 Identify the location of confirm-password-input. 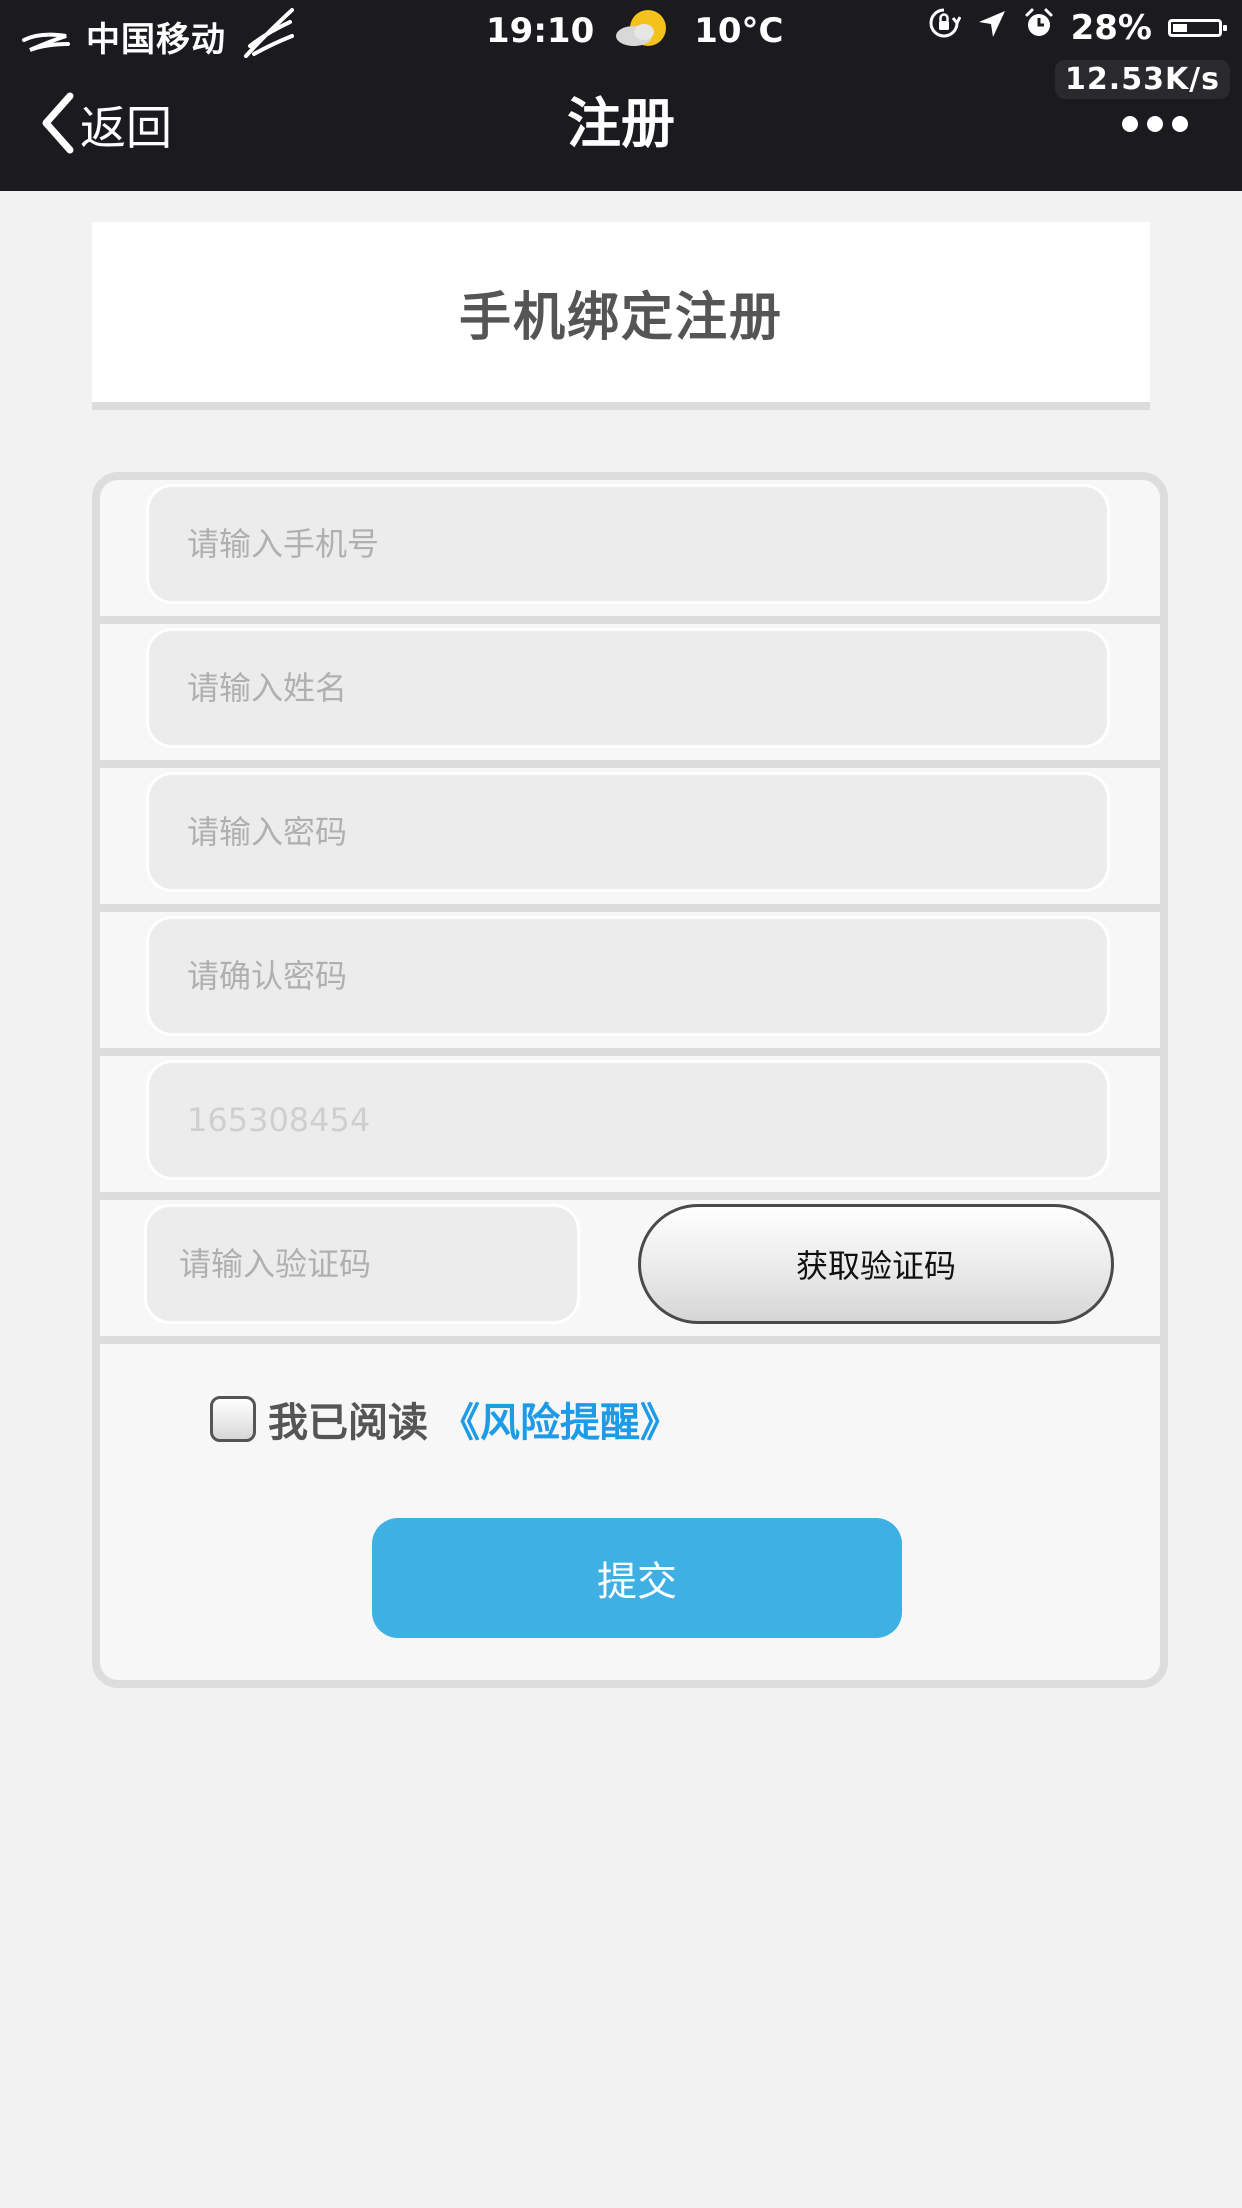
(628, 976).